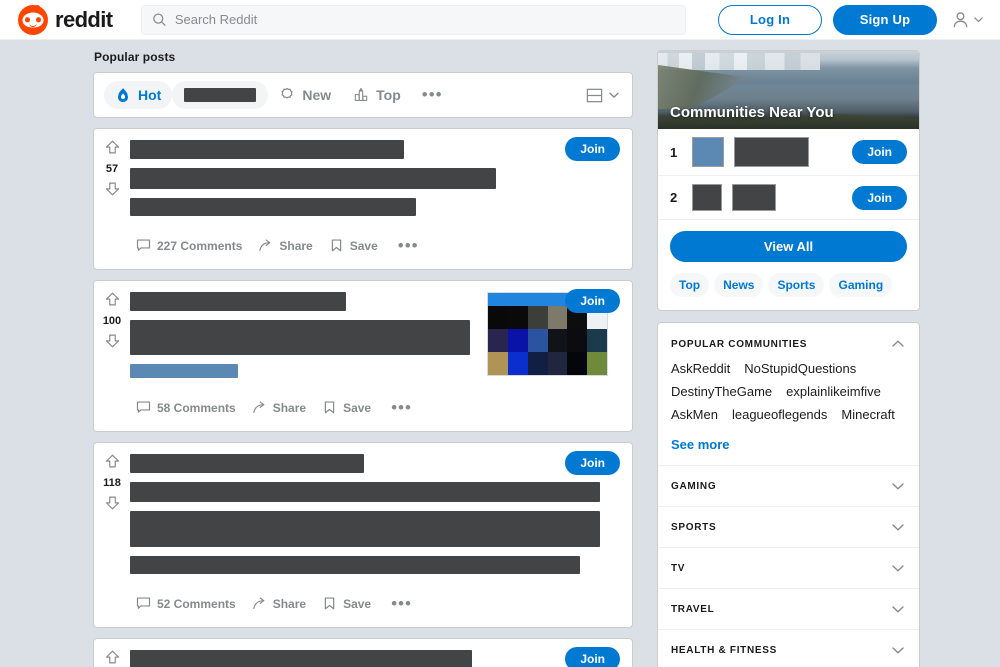 This screenshot has height=667, width=1000. Describe the element at coordinates (694, 414) in the screenshot. I see `community-link: AskMen` at that location.